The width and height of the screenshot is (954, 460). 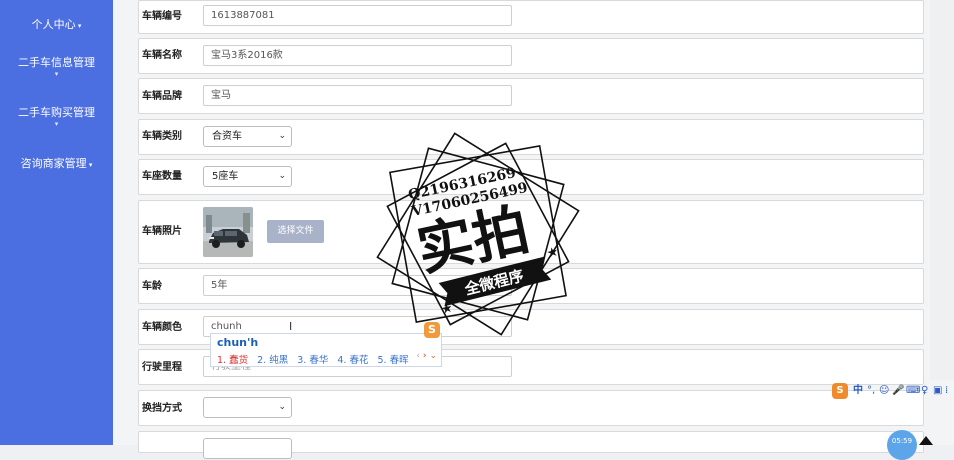 I want to click on sidebar: 个人中心 ▾ 二手车信息管理 ▾ 二手车购买管理 ▾ 咨询商家管理 ▾, so click(x=56, y=222).